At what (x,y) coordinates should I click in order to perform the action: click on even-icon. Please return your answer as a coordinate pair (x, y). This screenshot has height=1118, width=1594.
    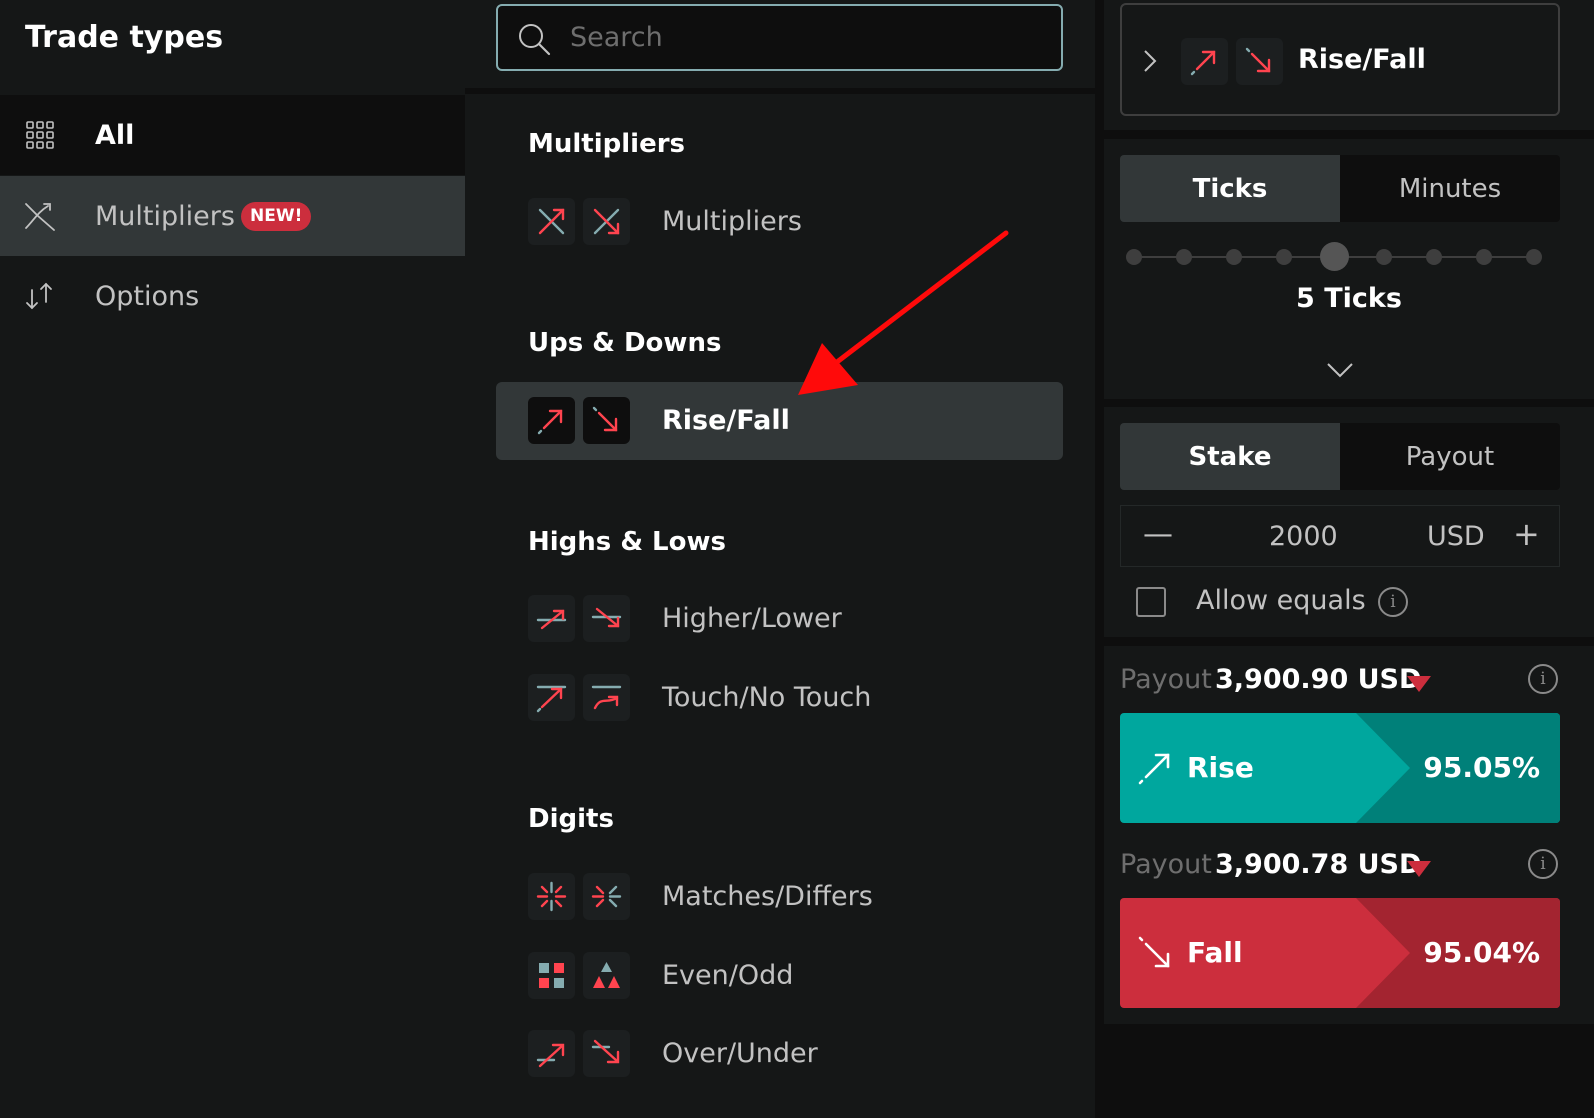
    Looking at the image, I should click on (551, 975).